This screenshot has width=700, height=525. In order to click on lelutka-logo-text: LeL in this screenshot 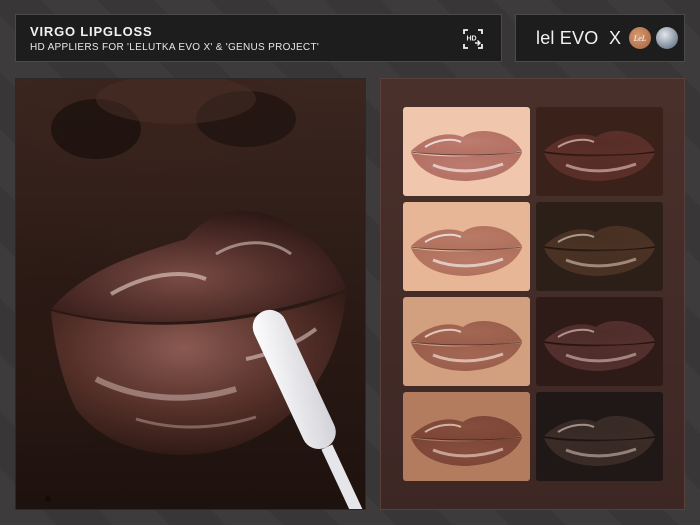, I will do `click(640, 38)`.